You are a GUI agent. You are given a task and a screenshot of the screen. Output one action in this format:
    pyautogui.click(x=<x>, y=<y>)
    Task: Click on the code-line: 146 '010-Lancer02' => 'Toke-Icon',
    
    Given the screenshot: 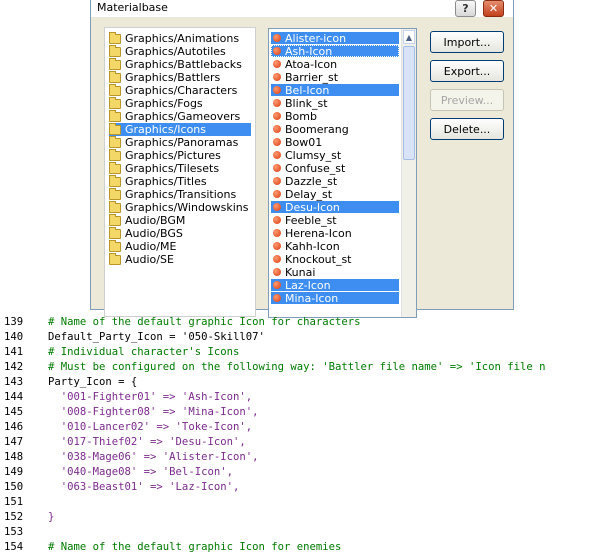 What is the action you would take?
    pyautogui.click(x=297, y=427)
    